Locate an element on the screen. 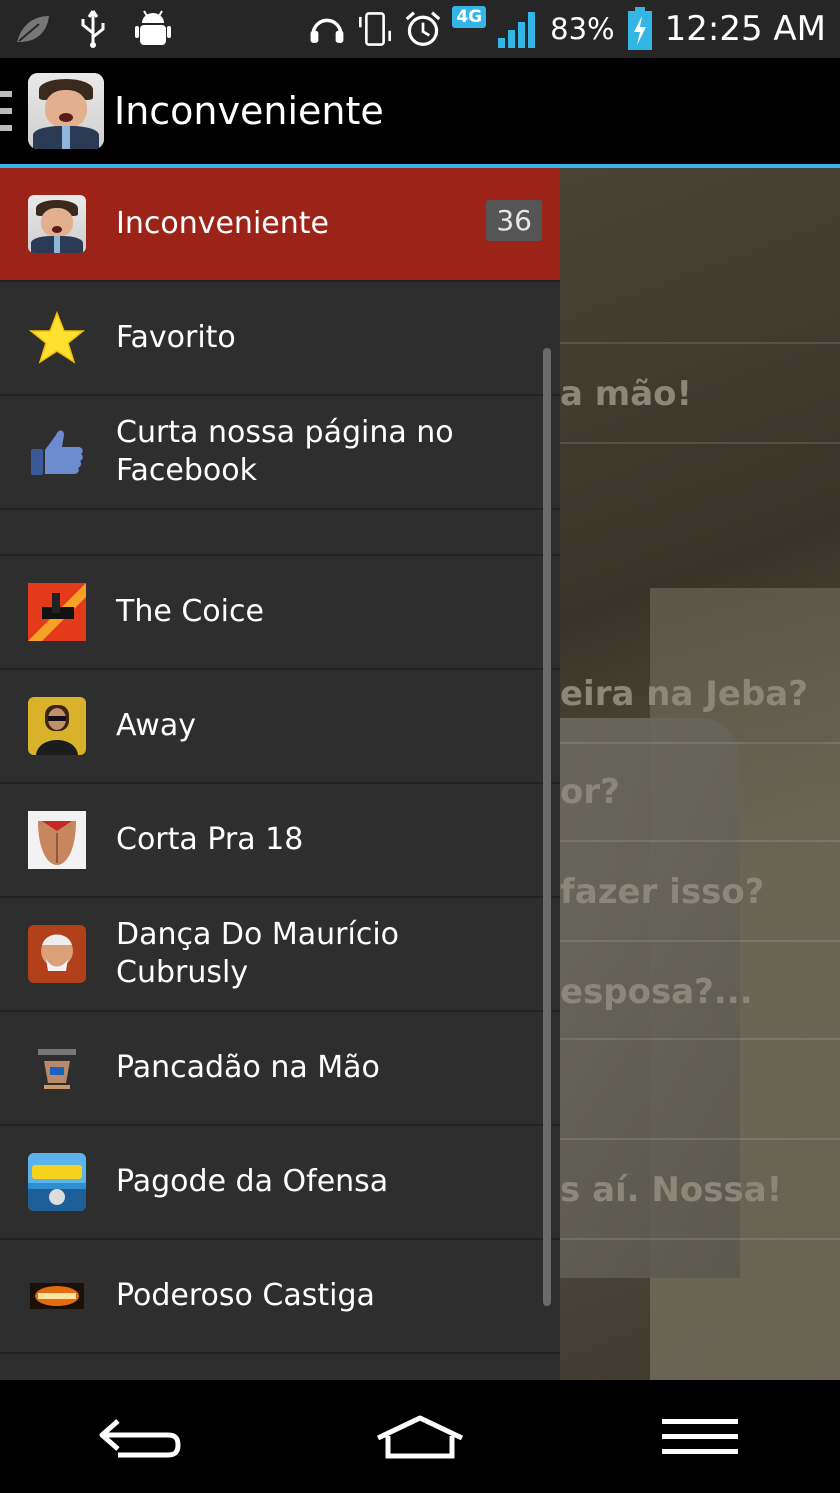 The image size is (840, 1493). drawer-item-inconveniente: Inconveniente 36 is located at coordinates (280, 225).